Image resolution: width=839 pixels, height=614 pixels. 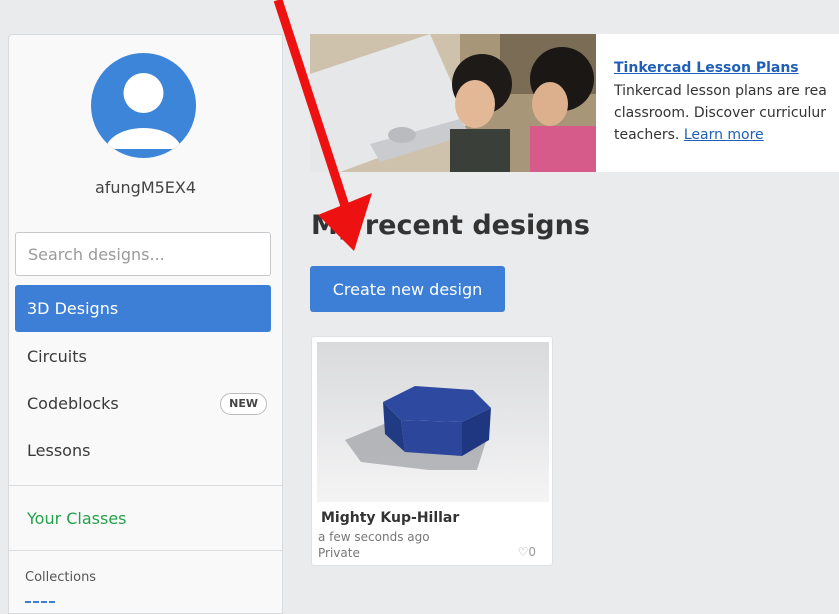 I want to click on like-count: ♡0, so click(x=527, y=552).